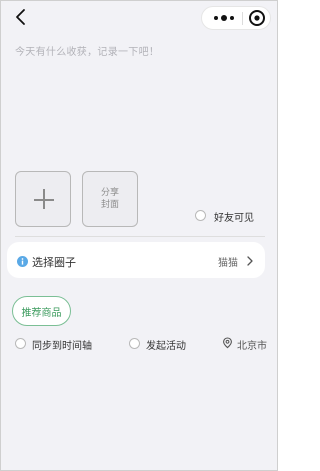 This screenshot has height=471, width=320. What do you see at coordinates (166, 346) in the screenshot?
I see `start-activity-label: 发起活动` at bounding box center [166, 346].